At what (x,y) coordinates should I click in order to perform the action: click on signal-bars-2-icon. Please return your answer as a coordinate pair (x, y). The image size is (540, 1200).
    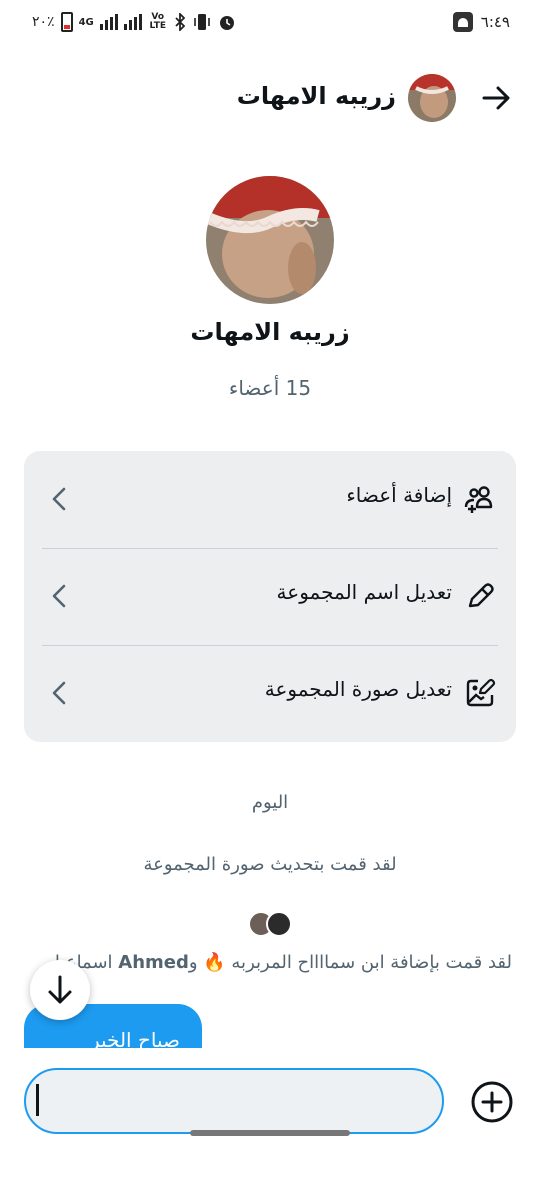
    Looking at the image, I should click on (132, 22).